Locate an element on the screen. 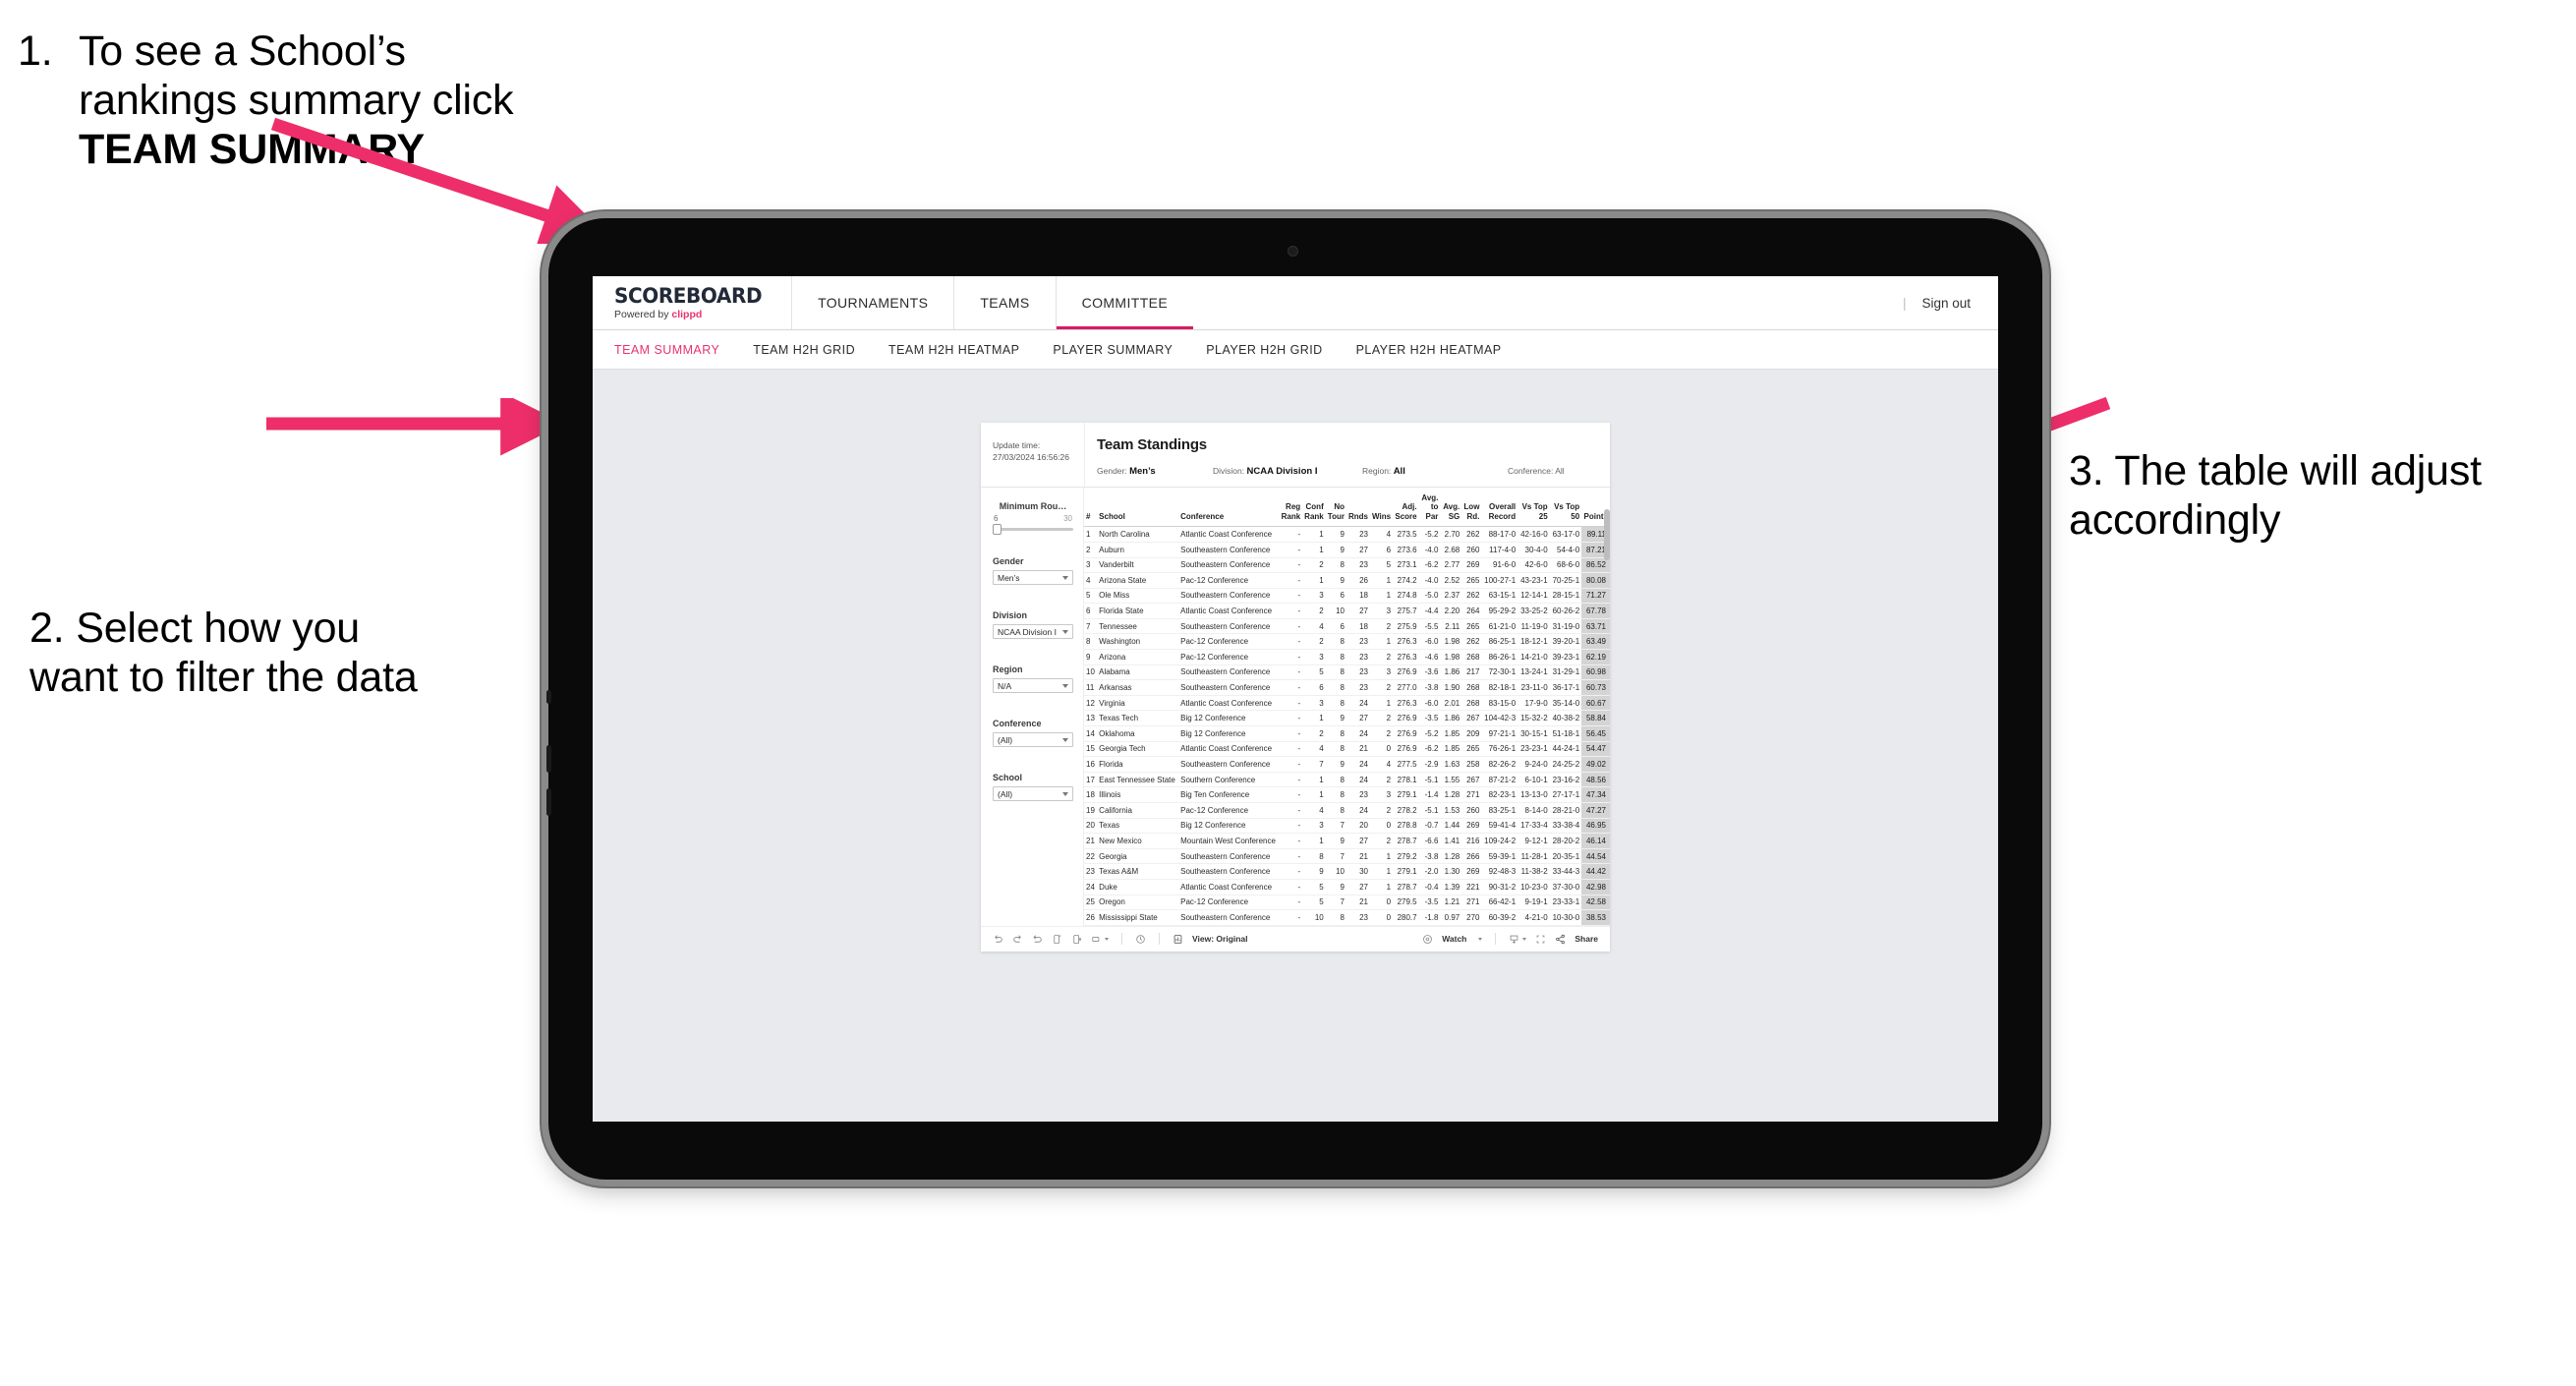  table-cell: -3.8 is located at coordinates (1430, 857).